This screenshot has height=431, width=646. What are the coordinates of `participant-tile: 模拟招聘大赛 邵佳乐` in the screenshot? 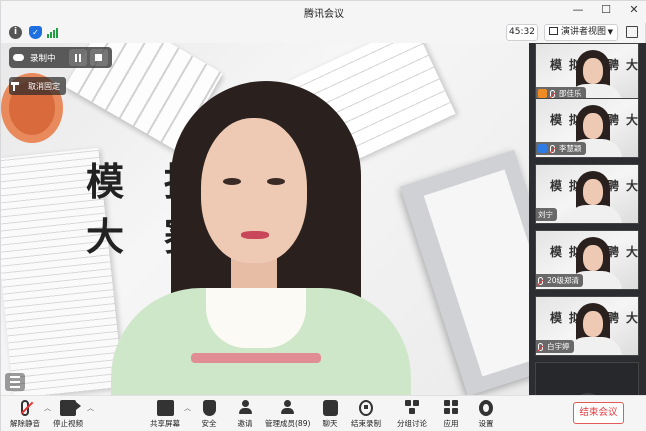 It's located at (587, 73).